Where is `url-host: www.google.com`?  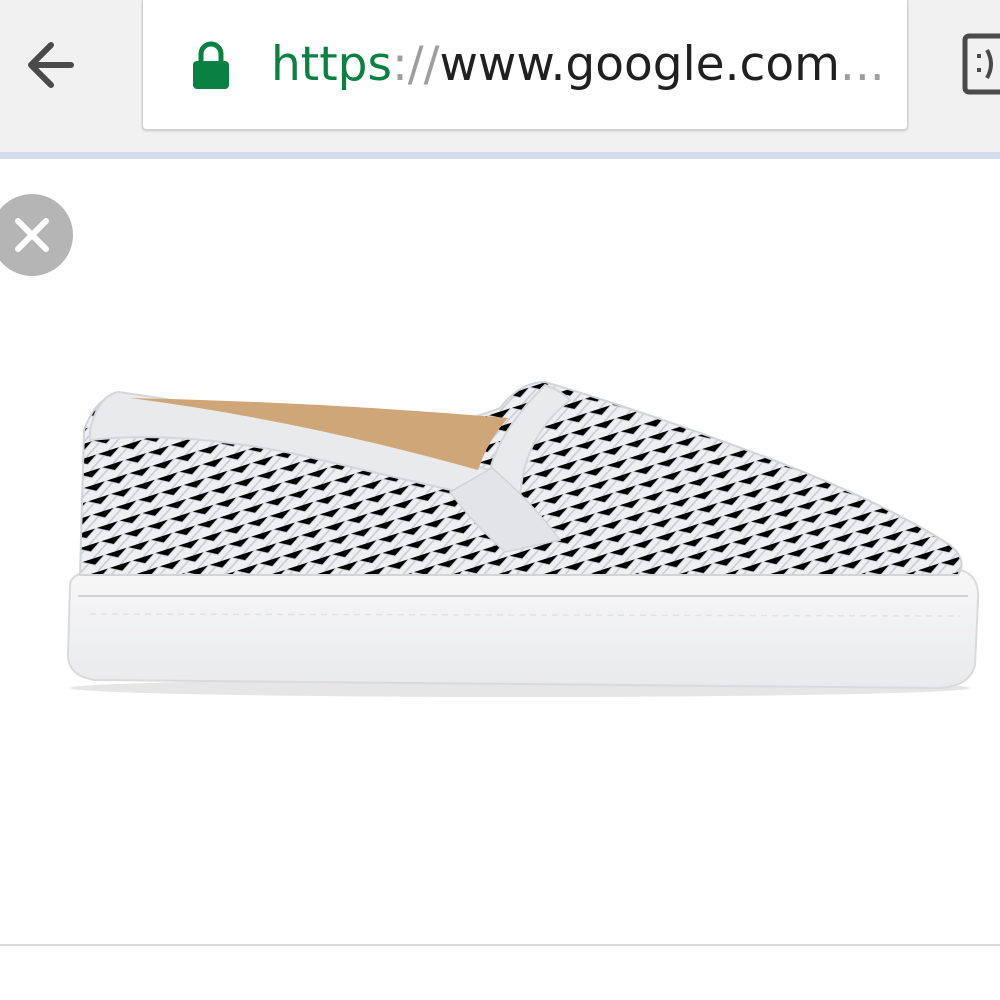
url-host: www.google.com is located at coordinates (639, 64).